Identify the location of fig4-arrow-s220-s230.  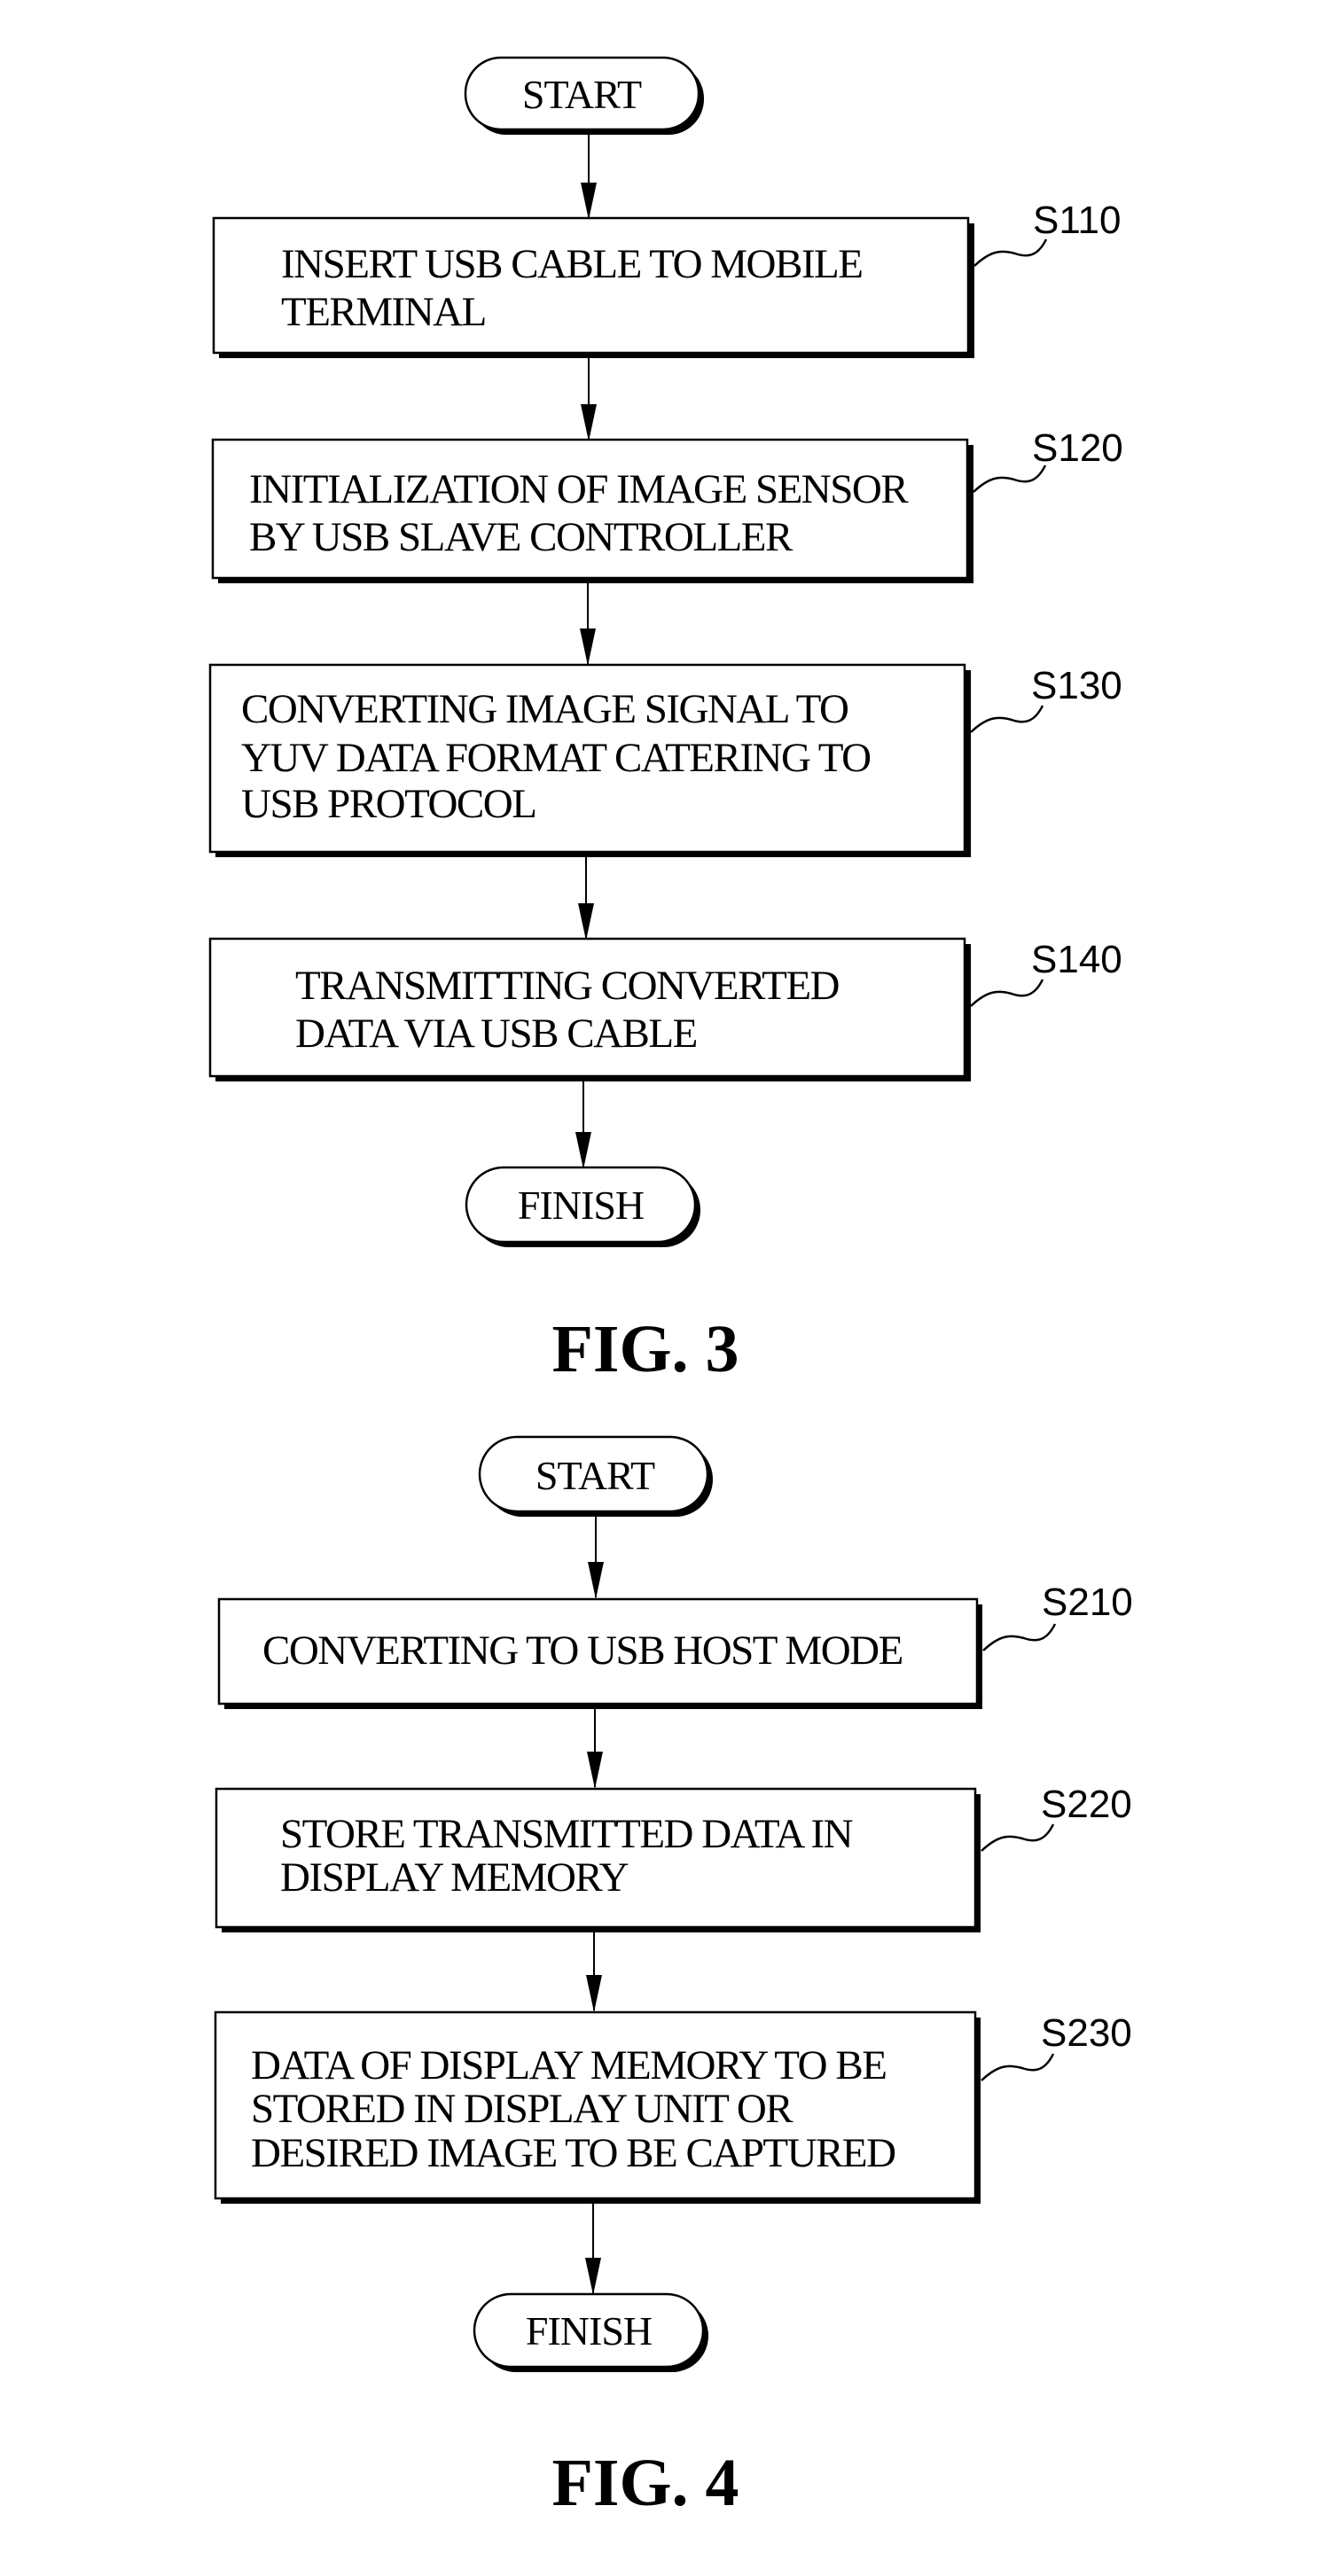
(594, 1972).